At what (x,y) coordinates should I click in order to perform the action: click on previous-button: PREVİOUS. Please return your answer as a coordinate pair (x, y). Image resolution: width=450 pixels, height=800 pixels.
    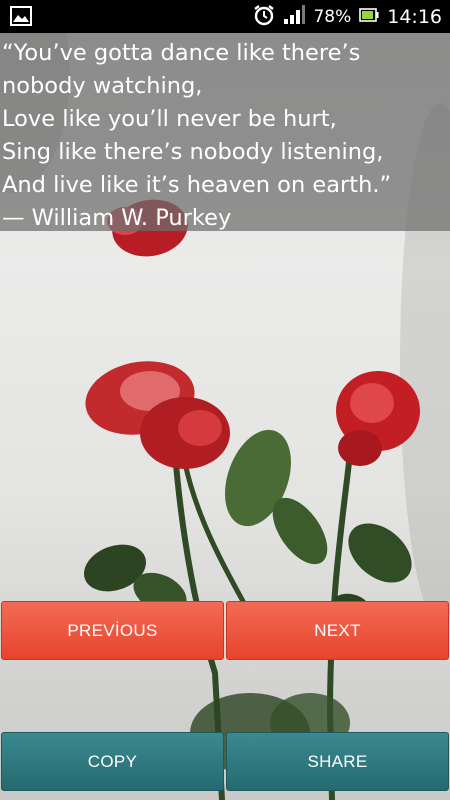
    Looking at the image, I should click on (112, 630).